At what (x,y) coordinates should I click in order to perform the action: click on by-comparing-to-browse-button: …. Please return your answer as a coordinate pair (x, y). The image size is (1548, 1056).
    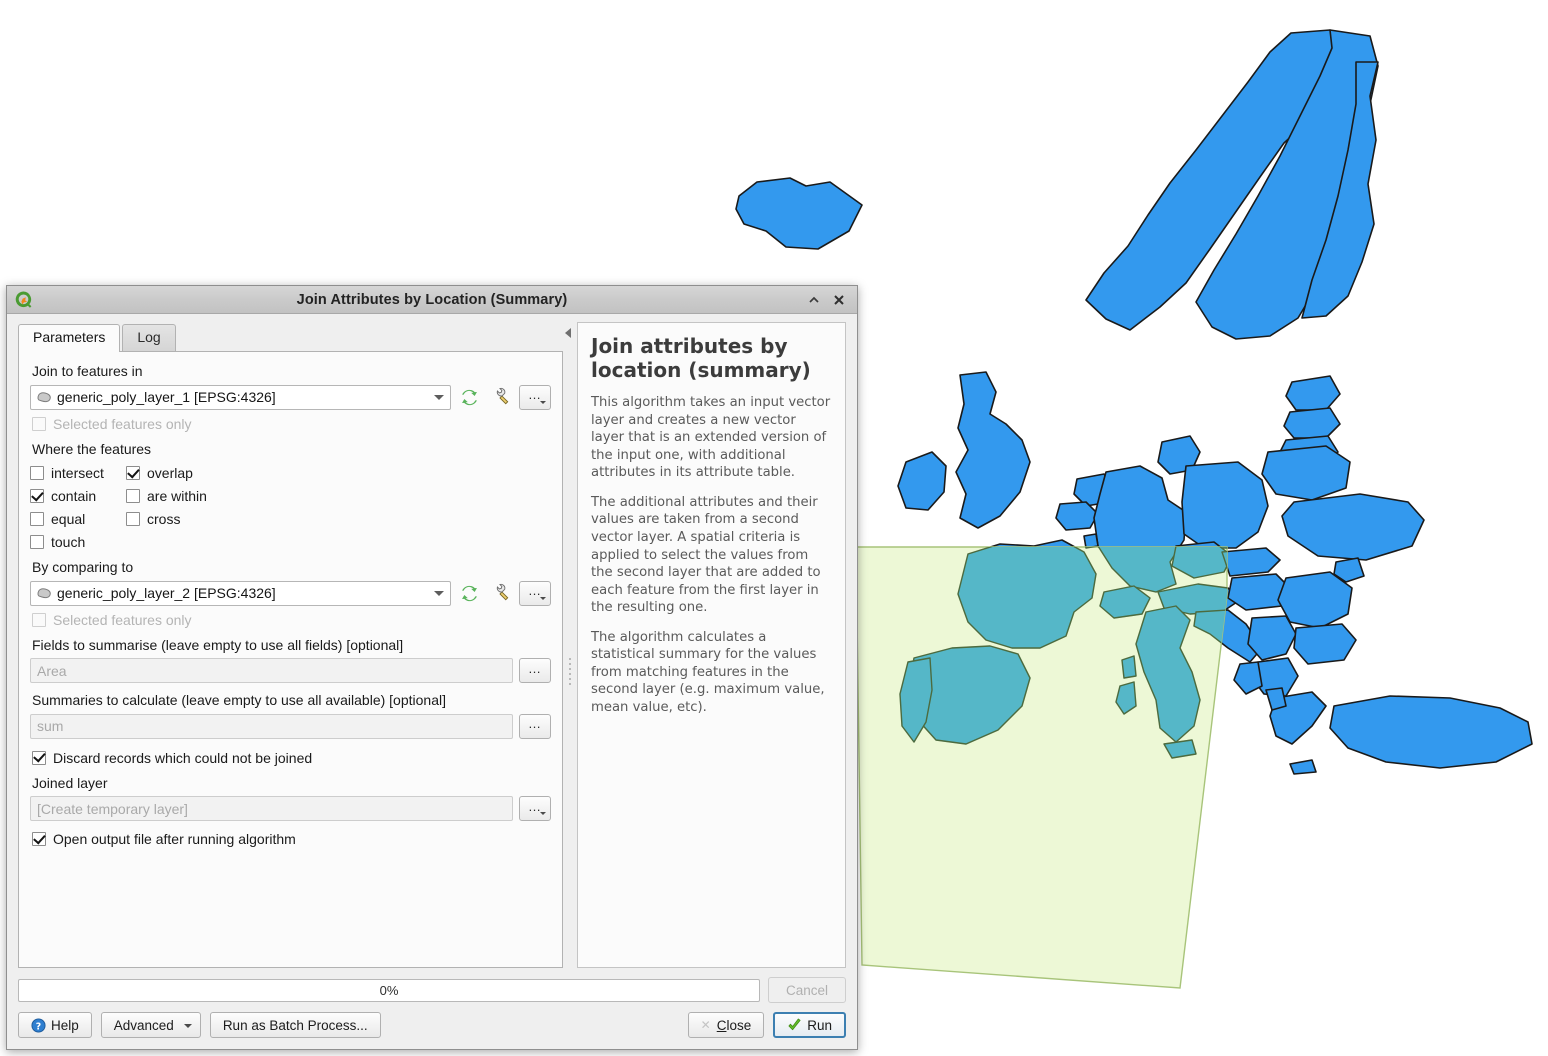
    Looking at the image, I should click on (535, 593).